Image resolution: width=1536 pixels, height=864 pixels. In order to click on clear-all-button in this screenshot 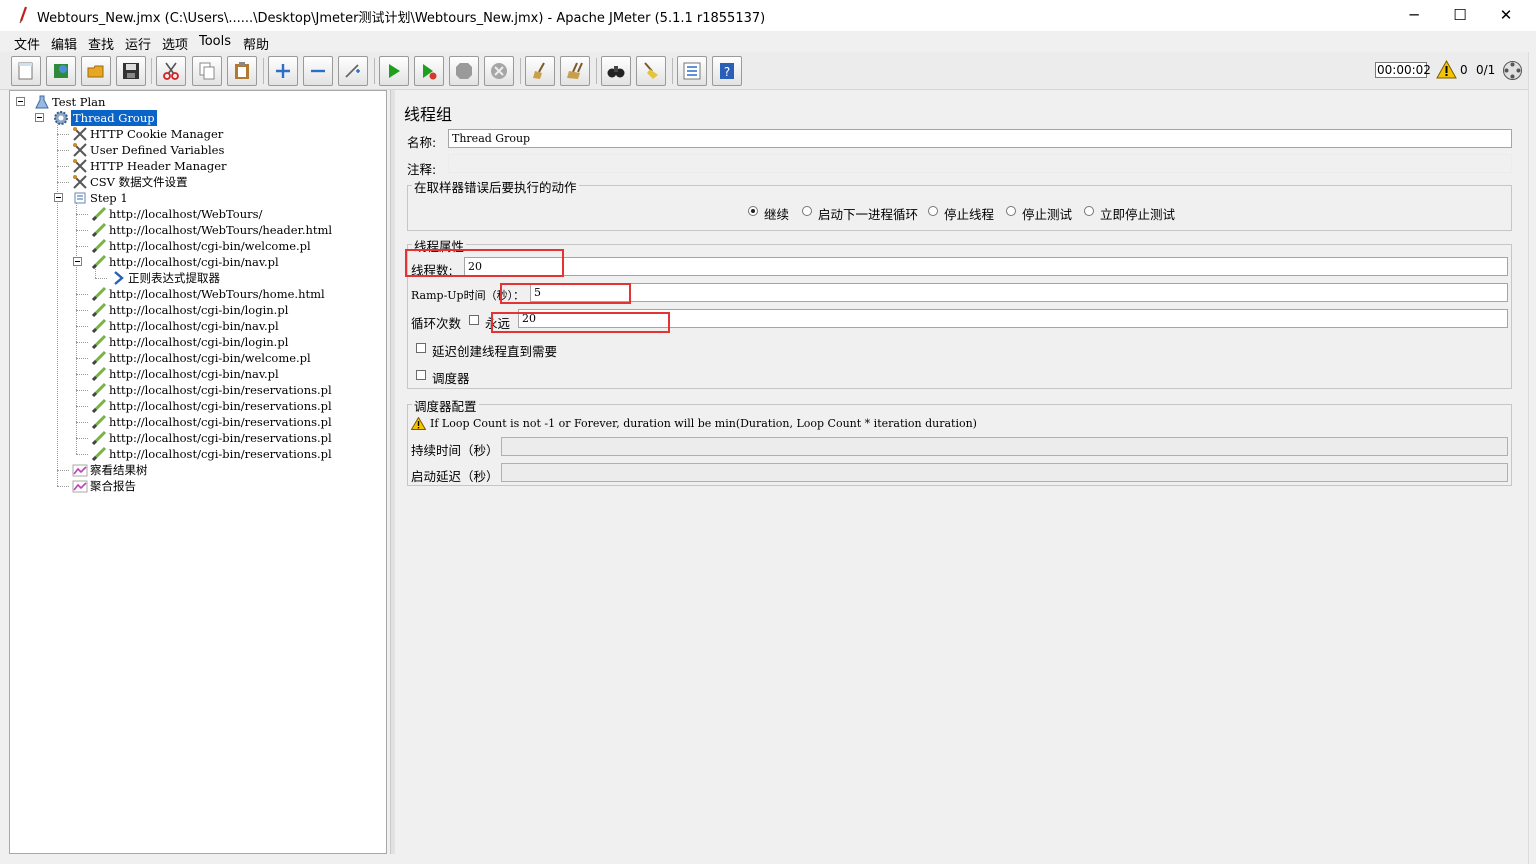, I will do `click(575, 71)`.